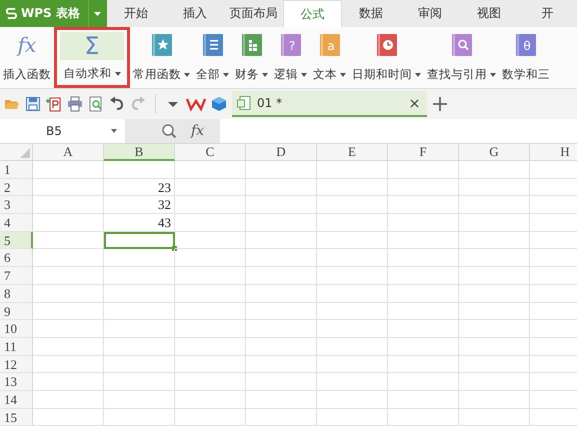  I want to click on row-header: 3, so click(16, 205).